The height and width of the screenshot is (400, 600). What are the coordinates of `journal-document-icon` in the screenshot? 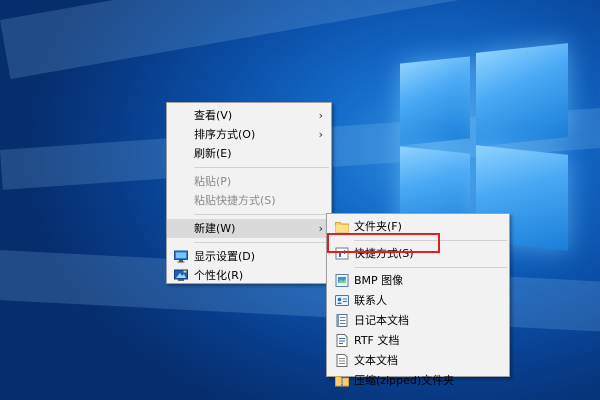 It's located at (342, 320).